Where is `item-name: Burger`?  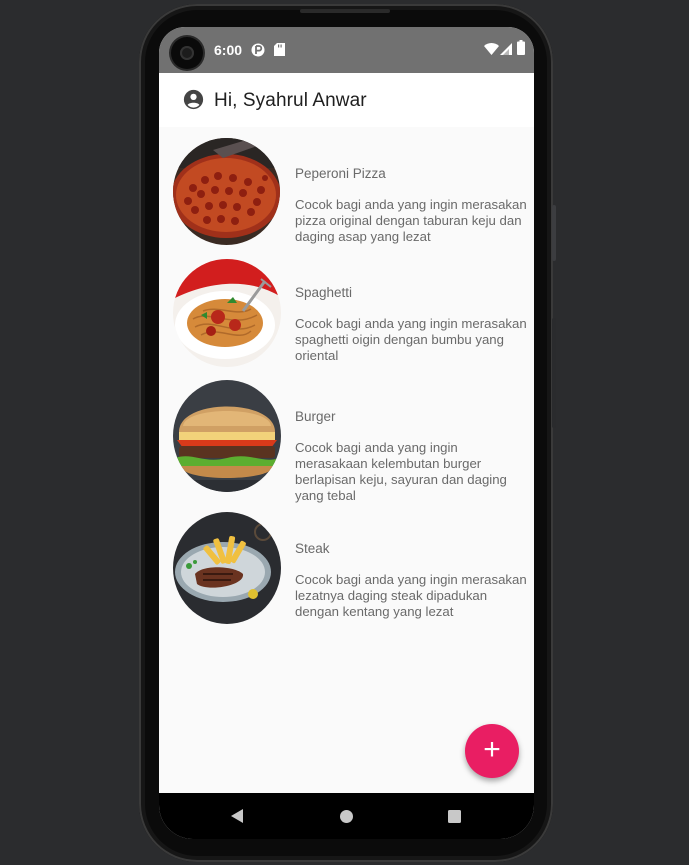
item-name: Burger is located at coordinates (315, 416).